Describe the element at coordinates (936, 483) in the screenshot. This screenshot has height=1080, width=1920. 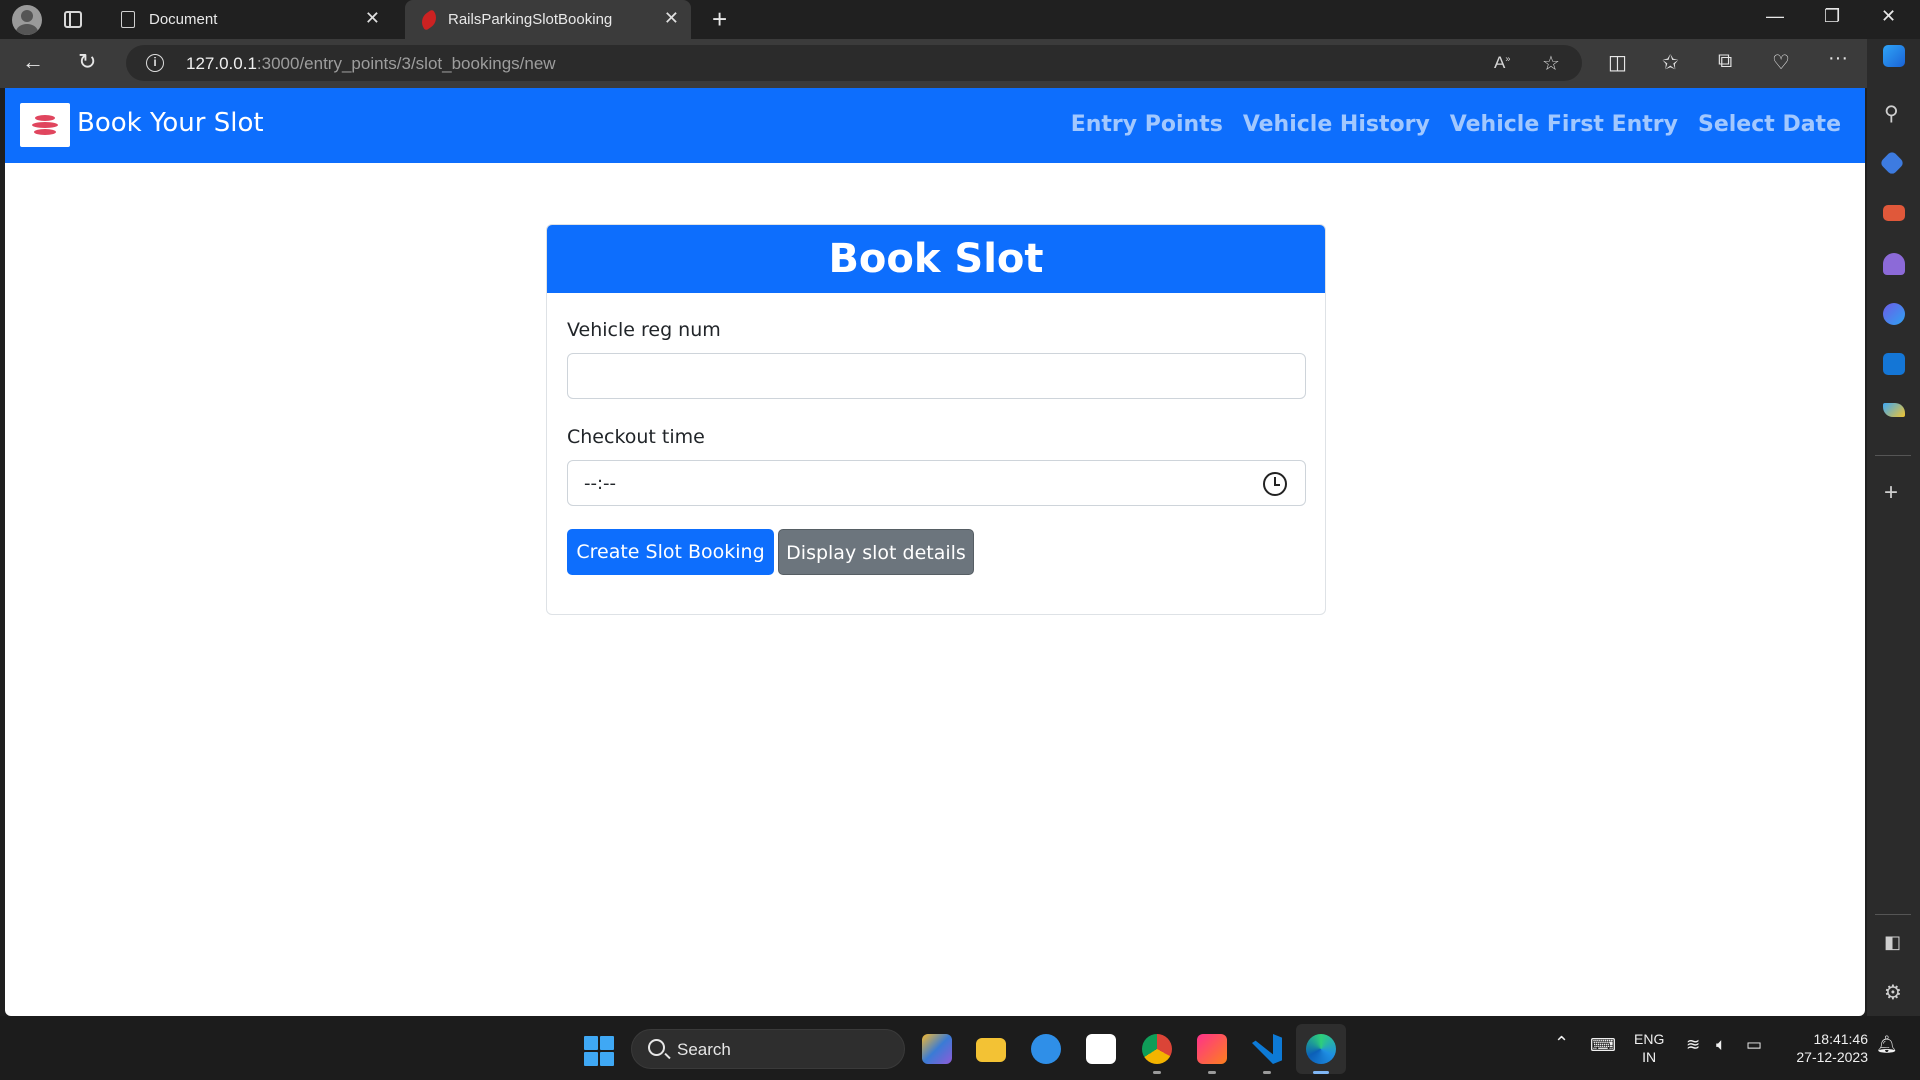
I see `checkout-time-input: --:--` at that location.